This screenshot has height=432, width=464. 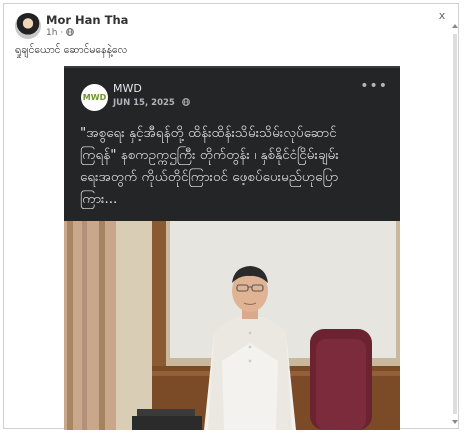 What do you see at coordinates (94, 97) in the screenshot?
I see `mwd-logo: MWD` at bounding box center [94, 97].